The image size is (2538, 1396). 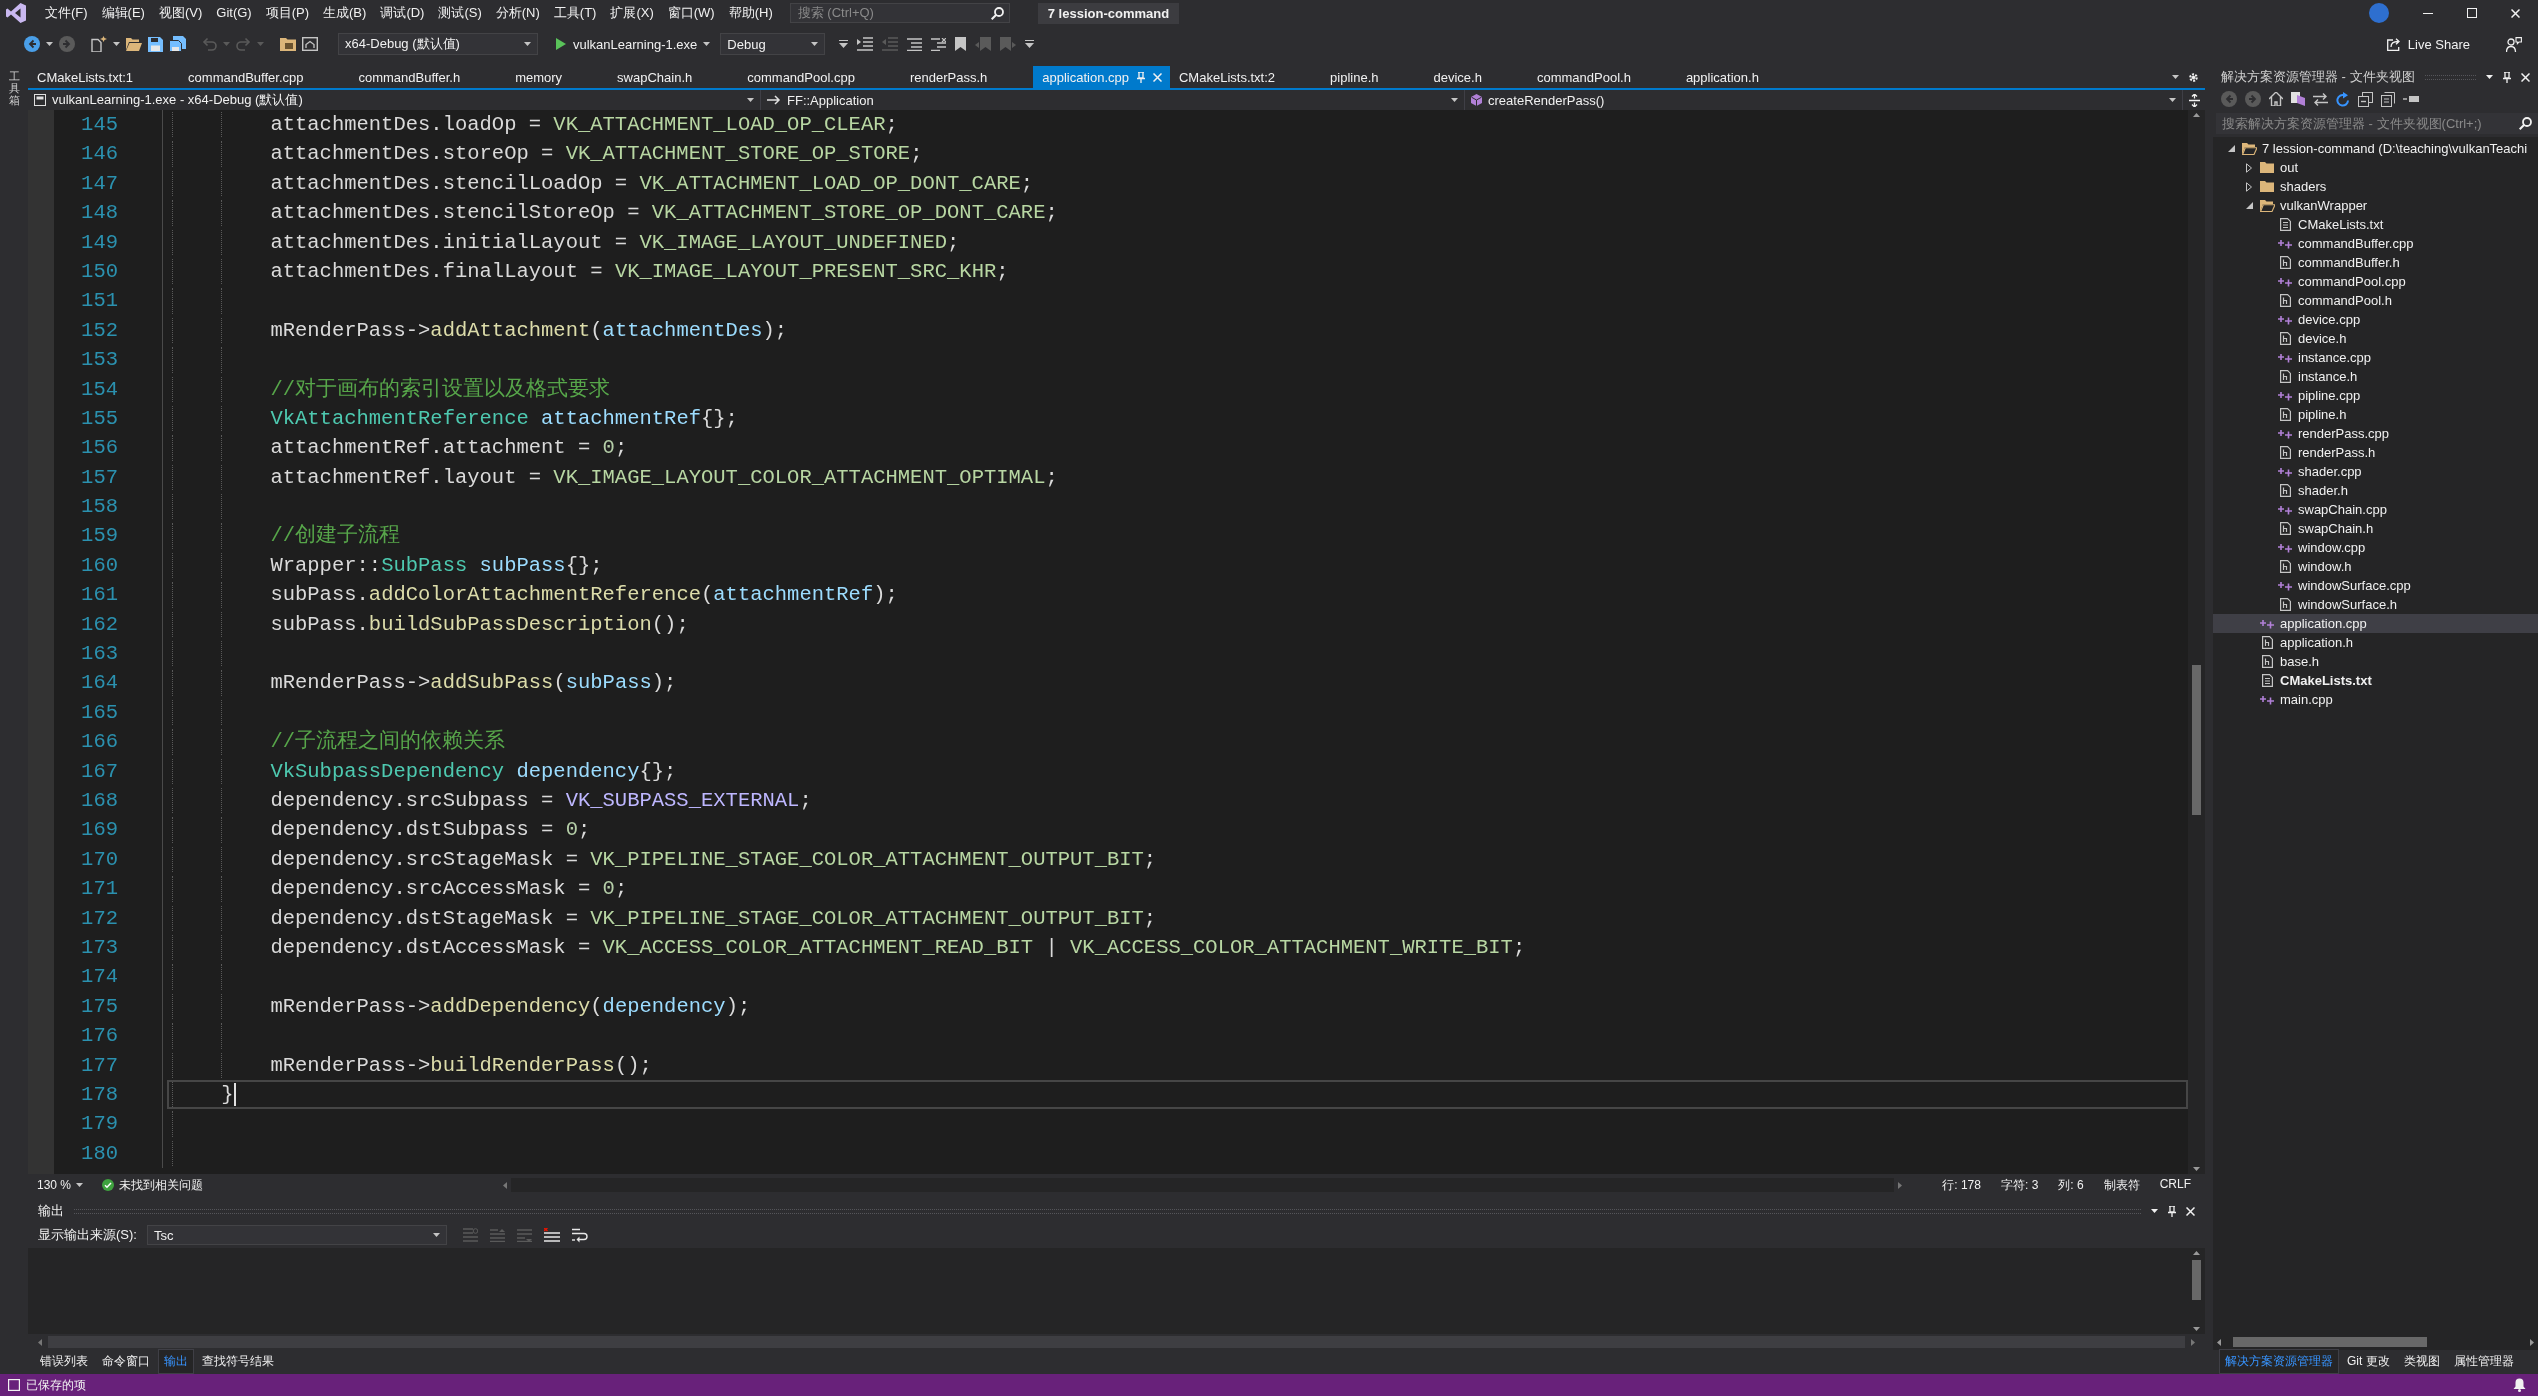 What do you see at coordinates (1602, 77) in the screenshot?
I see `editor-tab: commandPool.h` at bounding box center [1602, 77].